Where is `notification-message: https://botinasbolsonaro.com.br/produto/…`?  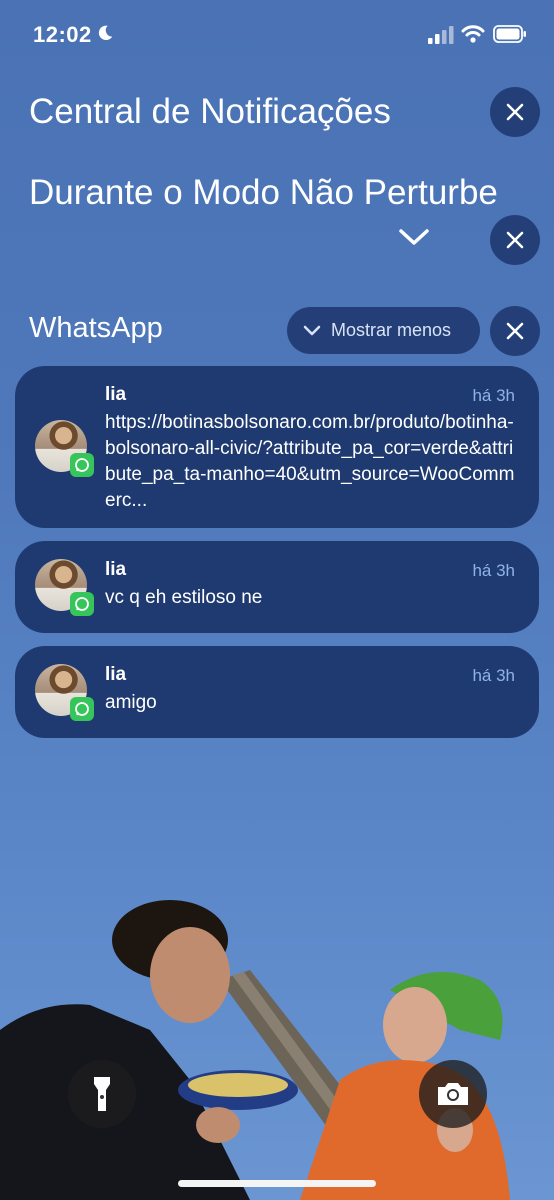 notification-message: https://botinasbolsonaro.com.br/produto/… is located at coordinates (310, 461).